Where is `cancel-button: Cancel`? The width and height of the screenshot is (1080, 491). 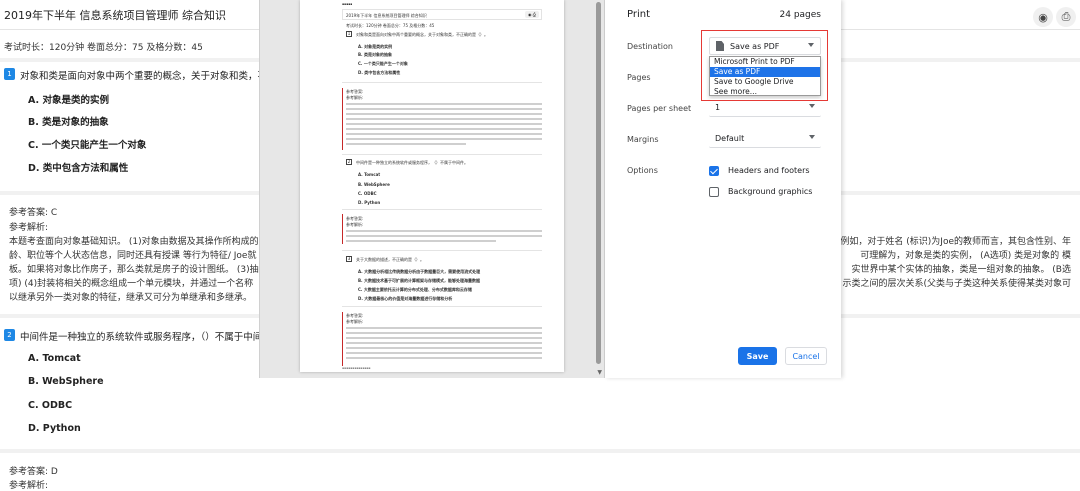 cancel-button: Cancel is located at coordinates (806, 356).